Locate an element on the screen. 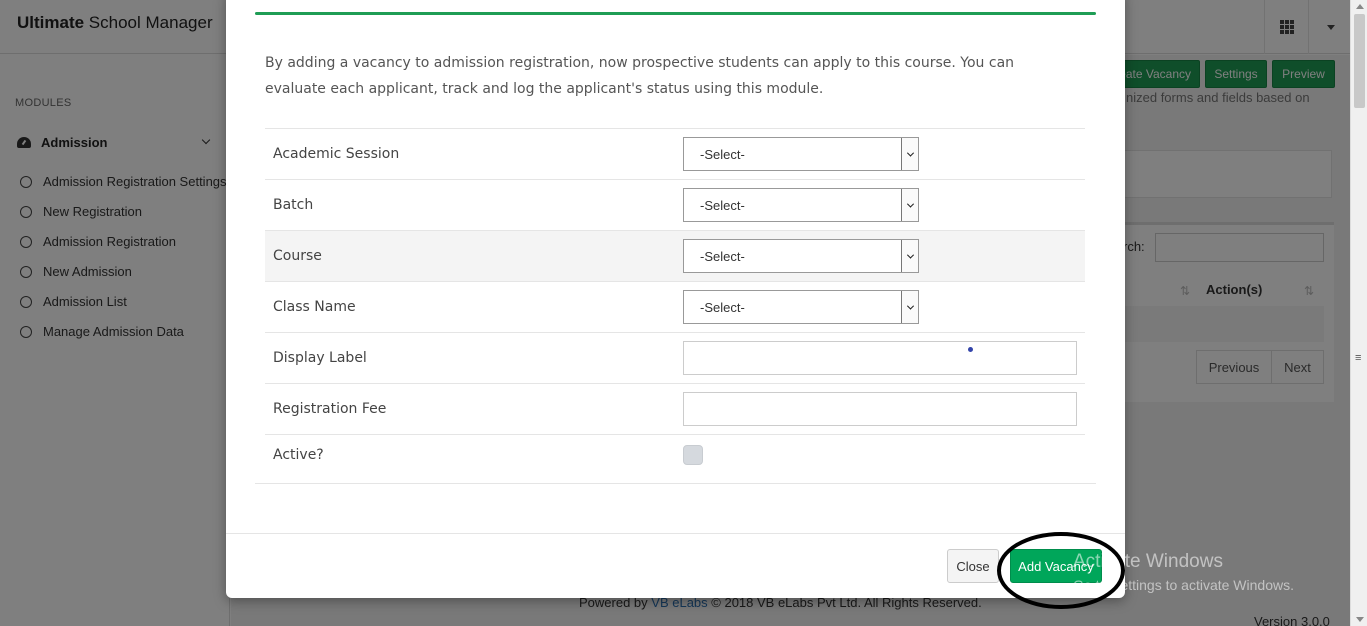  form-row-display-label: Display Label is located at coordinates (675, 358).